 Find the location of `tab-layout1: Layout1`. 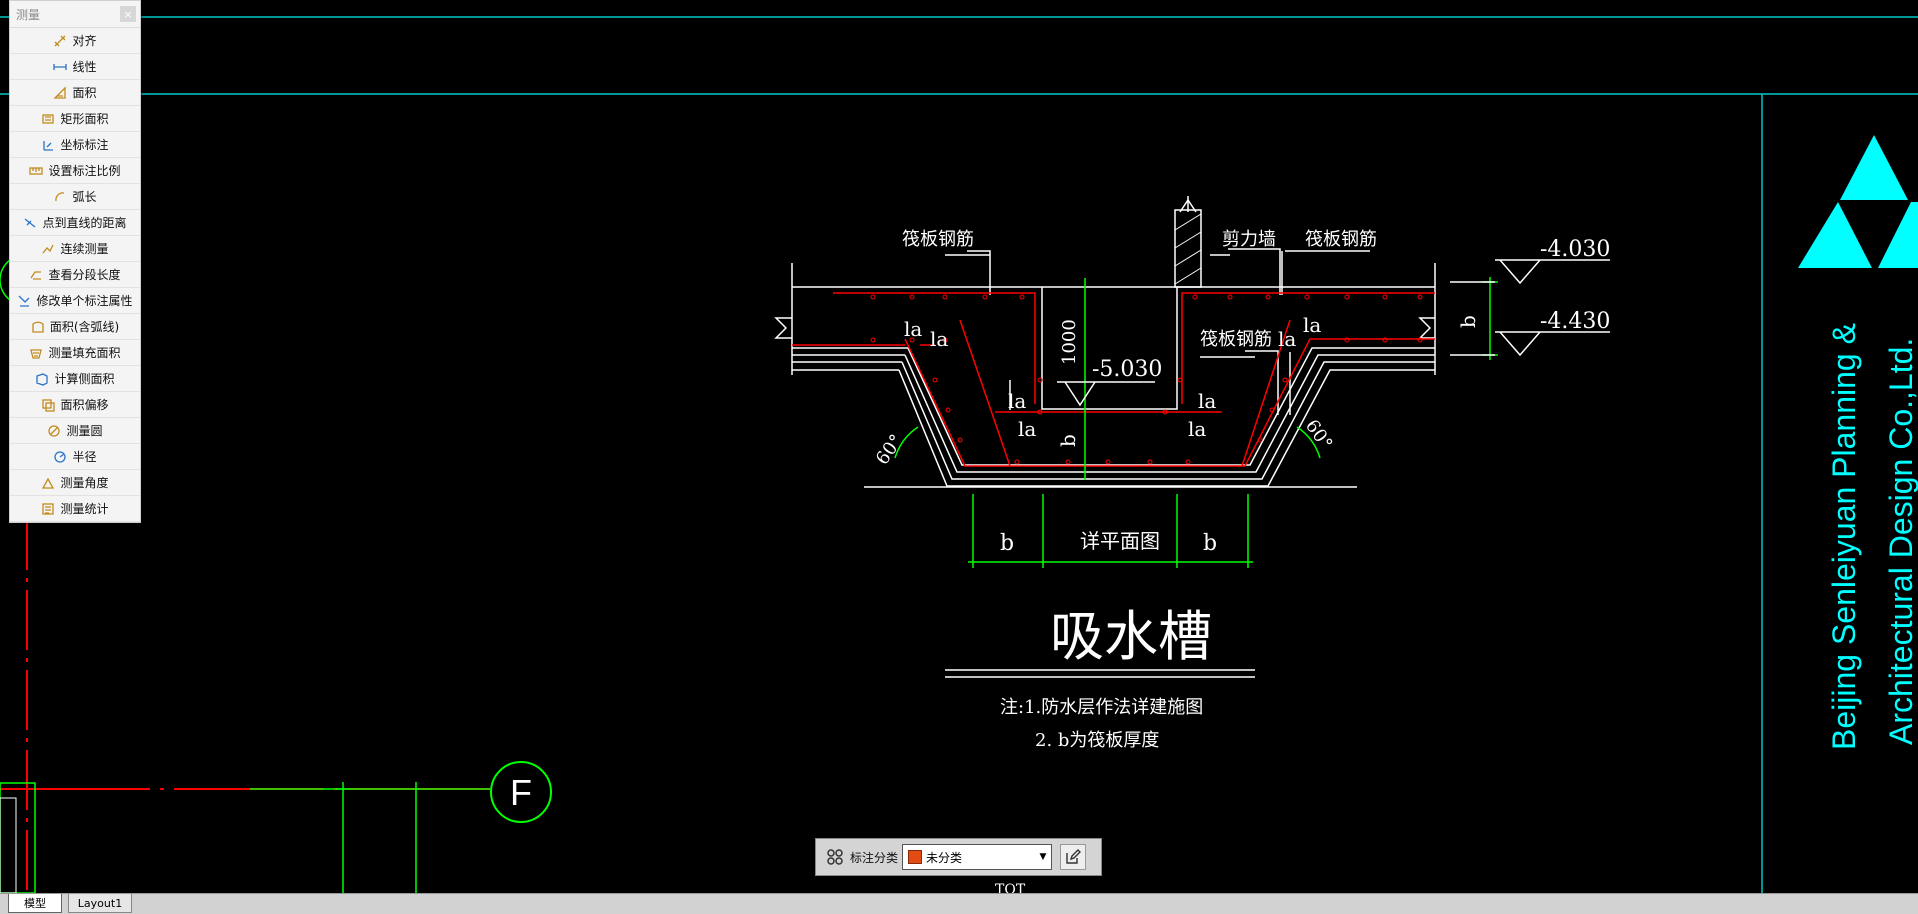

tab-layout1: Layout1 is located at coordinates (100, 903).